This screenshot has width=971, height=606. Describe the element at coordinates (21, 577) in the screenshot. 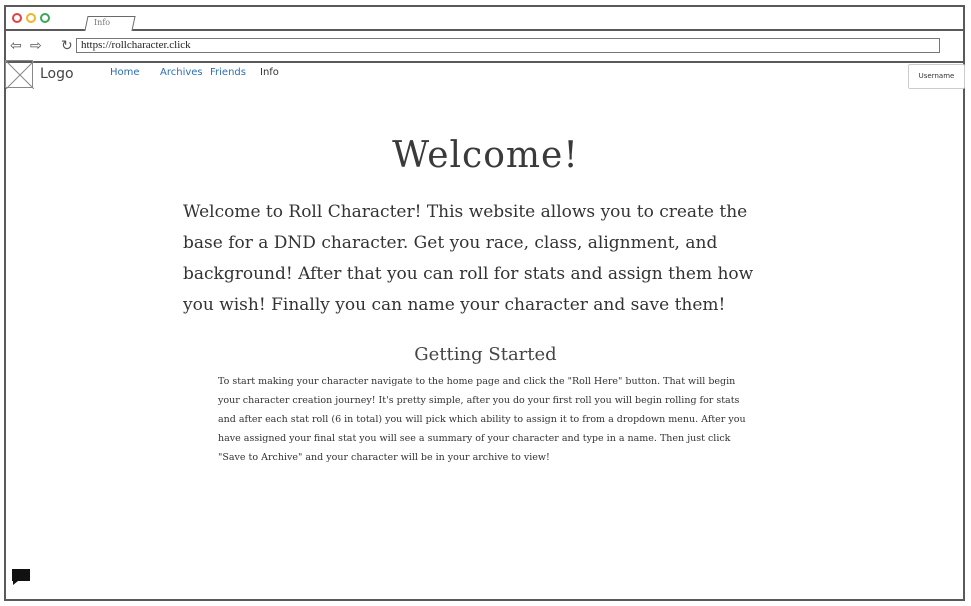

I see `chat-bubble-icon` at that location.